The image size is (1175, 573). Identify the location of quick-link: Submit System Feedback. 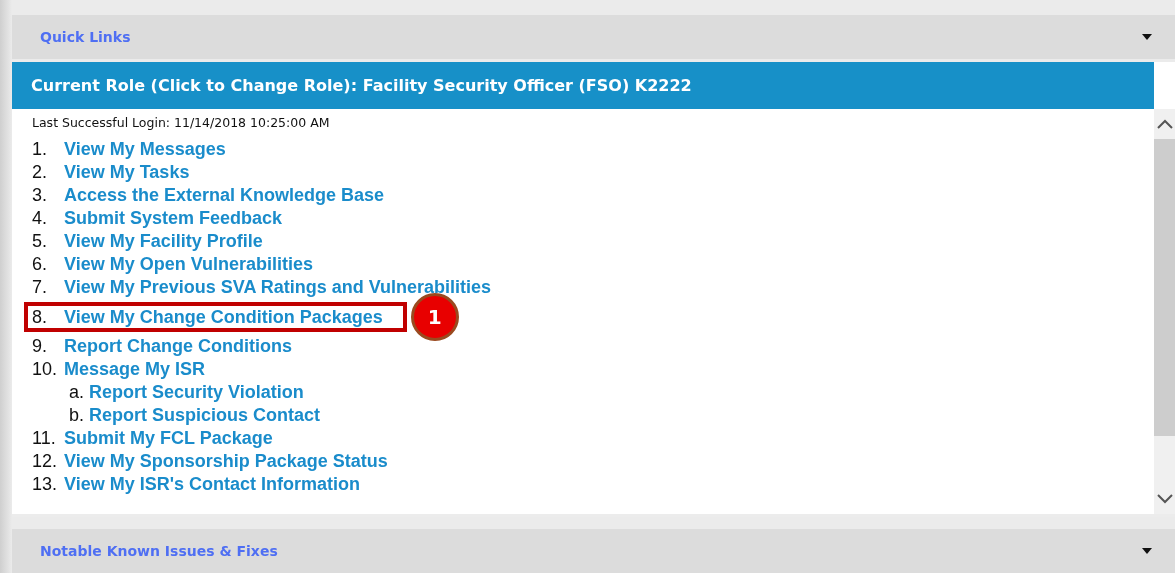
(173, 218).